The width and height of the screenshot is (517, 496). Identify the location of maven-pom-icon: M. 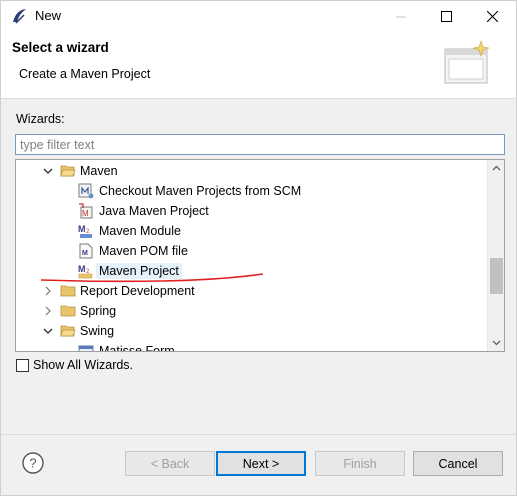
(86, 251).